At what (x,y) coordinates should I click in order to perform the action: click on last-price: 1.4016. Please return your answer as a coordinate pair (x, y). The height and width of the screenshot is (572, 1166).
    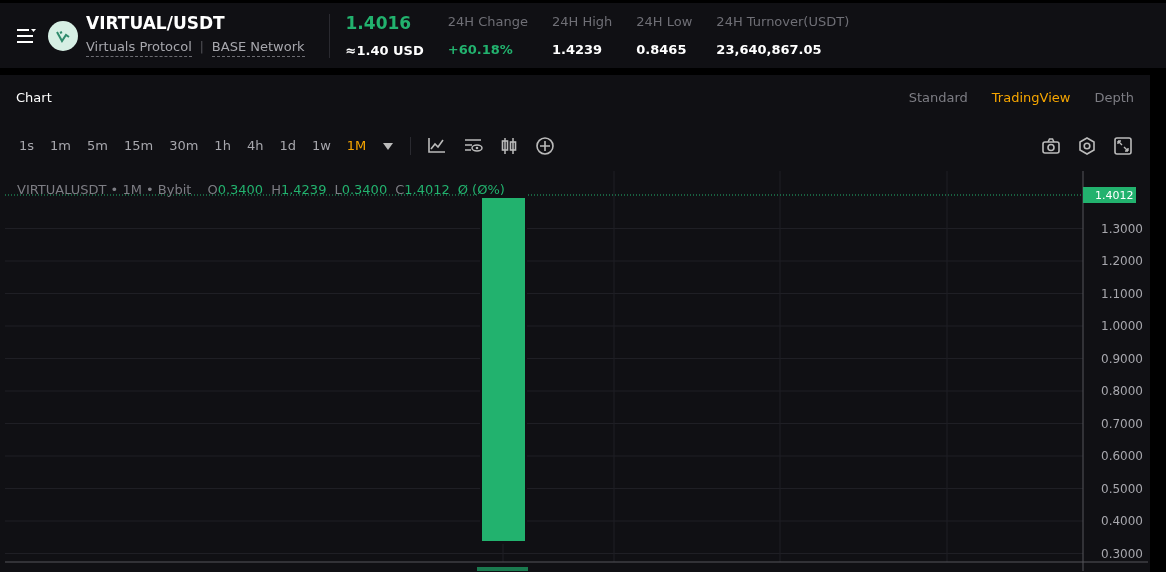
    Looking at the image, I should click on (379, 23).